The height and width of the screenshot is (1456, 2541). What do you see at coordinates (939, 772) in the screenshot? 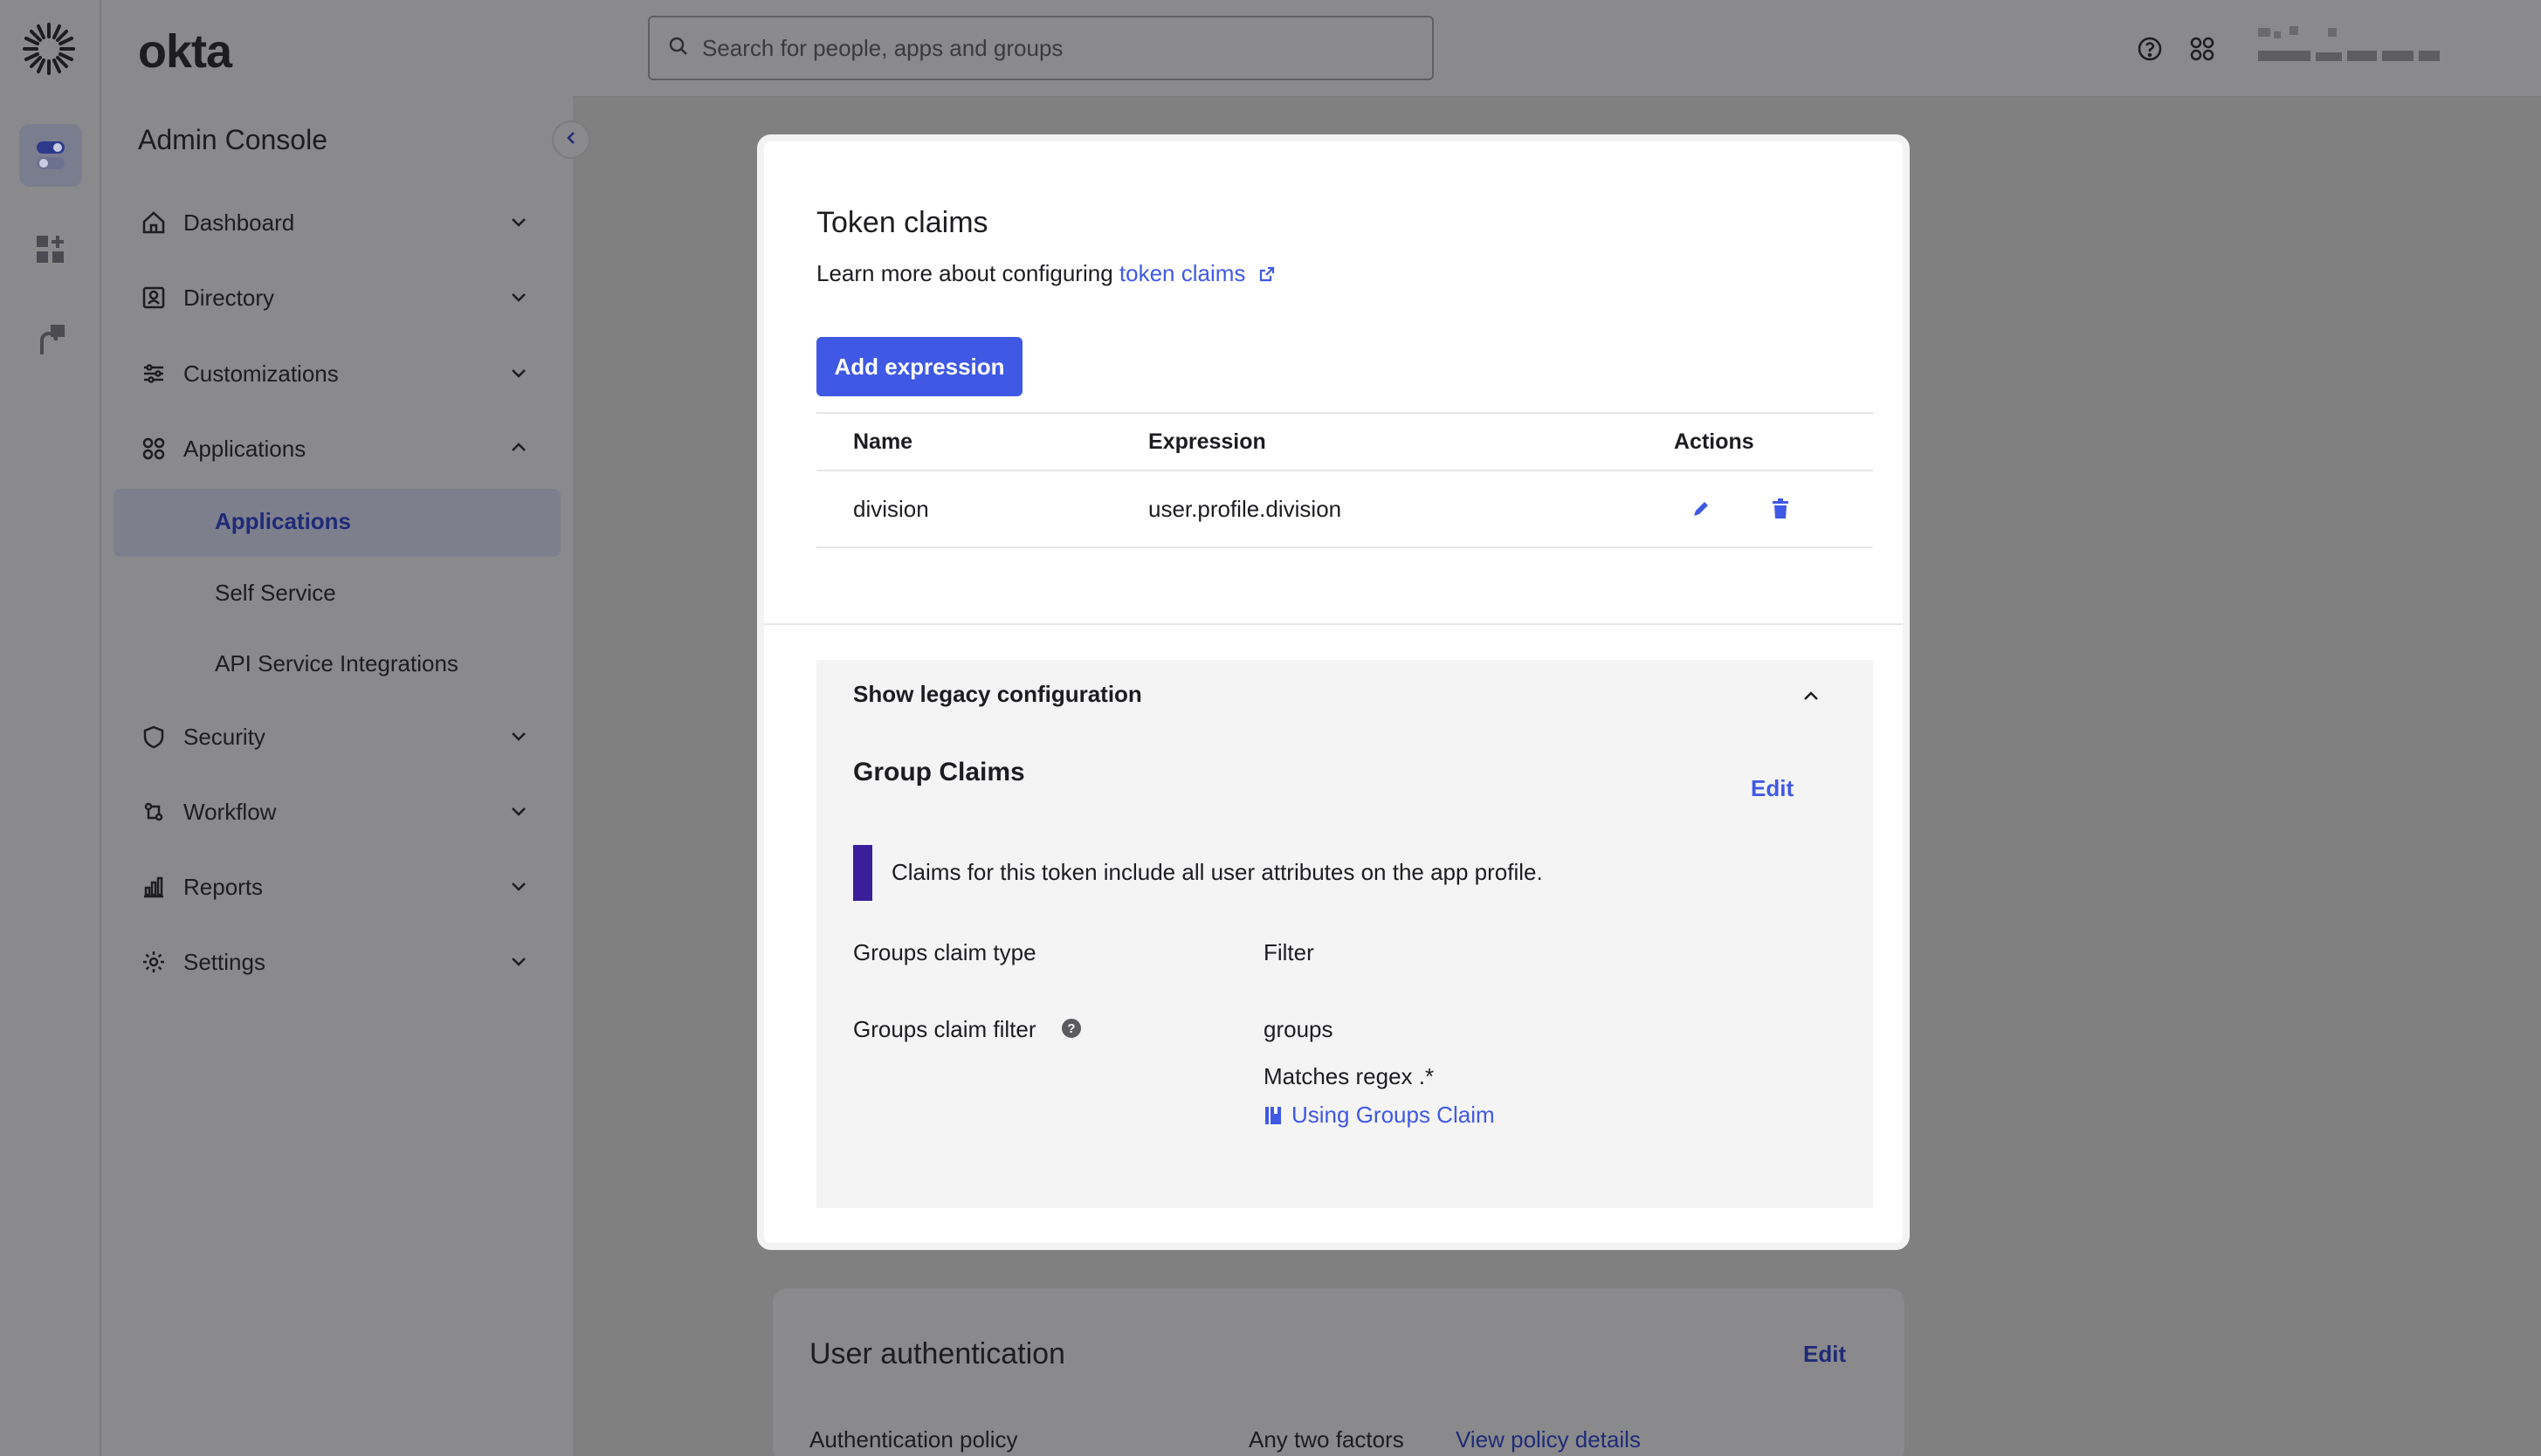
I see `group-claims-title: Group Claims` at bounding box center [939, 772].